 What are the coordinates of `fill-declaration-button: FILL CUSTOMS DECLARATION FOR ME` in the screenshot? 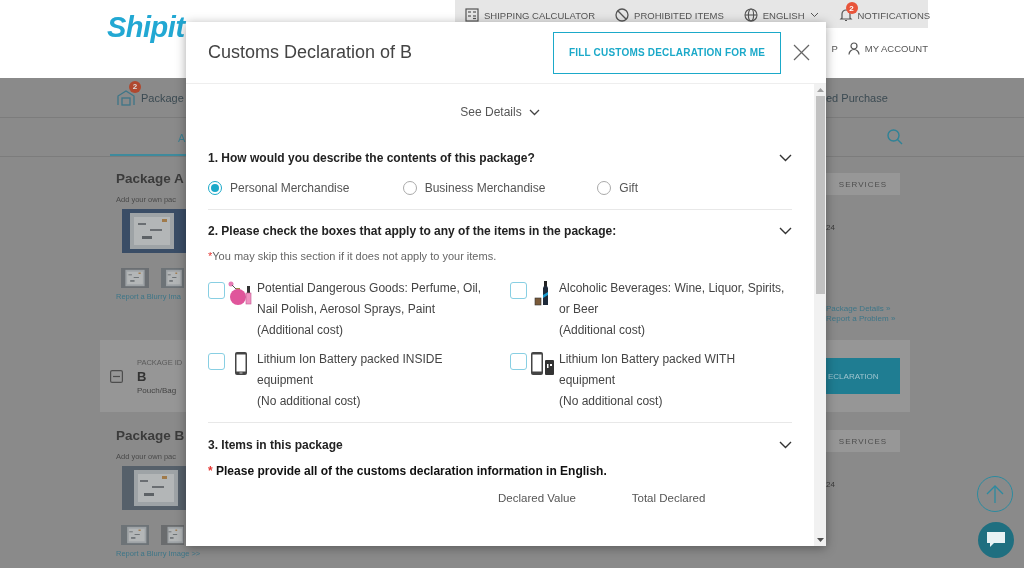 It's located at (667, 52).